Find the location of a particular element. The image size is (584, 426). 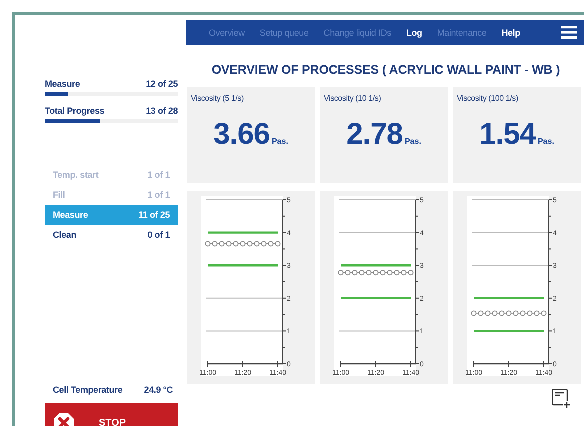

card-value: 1.54 is located at coordinates (508, 135).